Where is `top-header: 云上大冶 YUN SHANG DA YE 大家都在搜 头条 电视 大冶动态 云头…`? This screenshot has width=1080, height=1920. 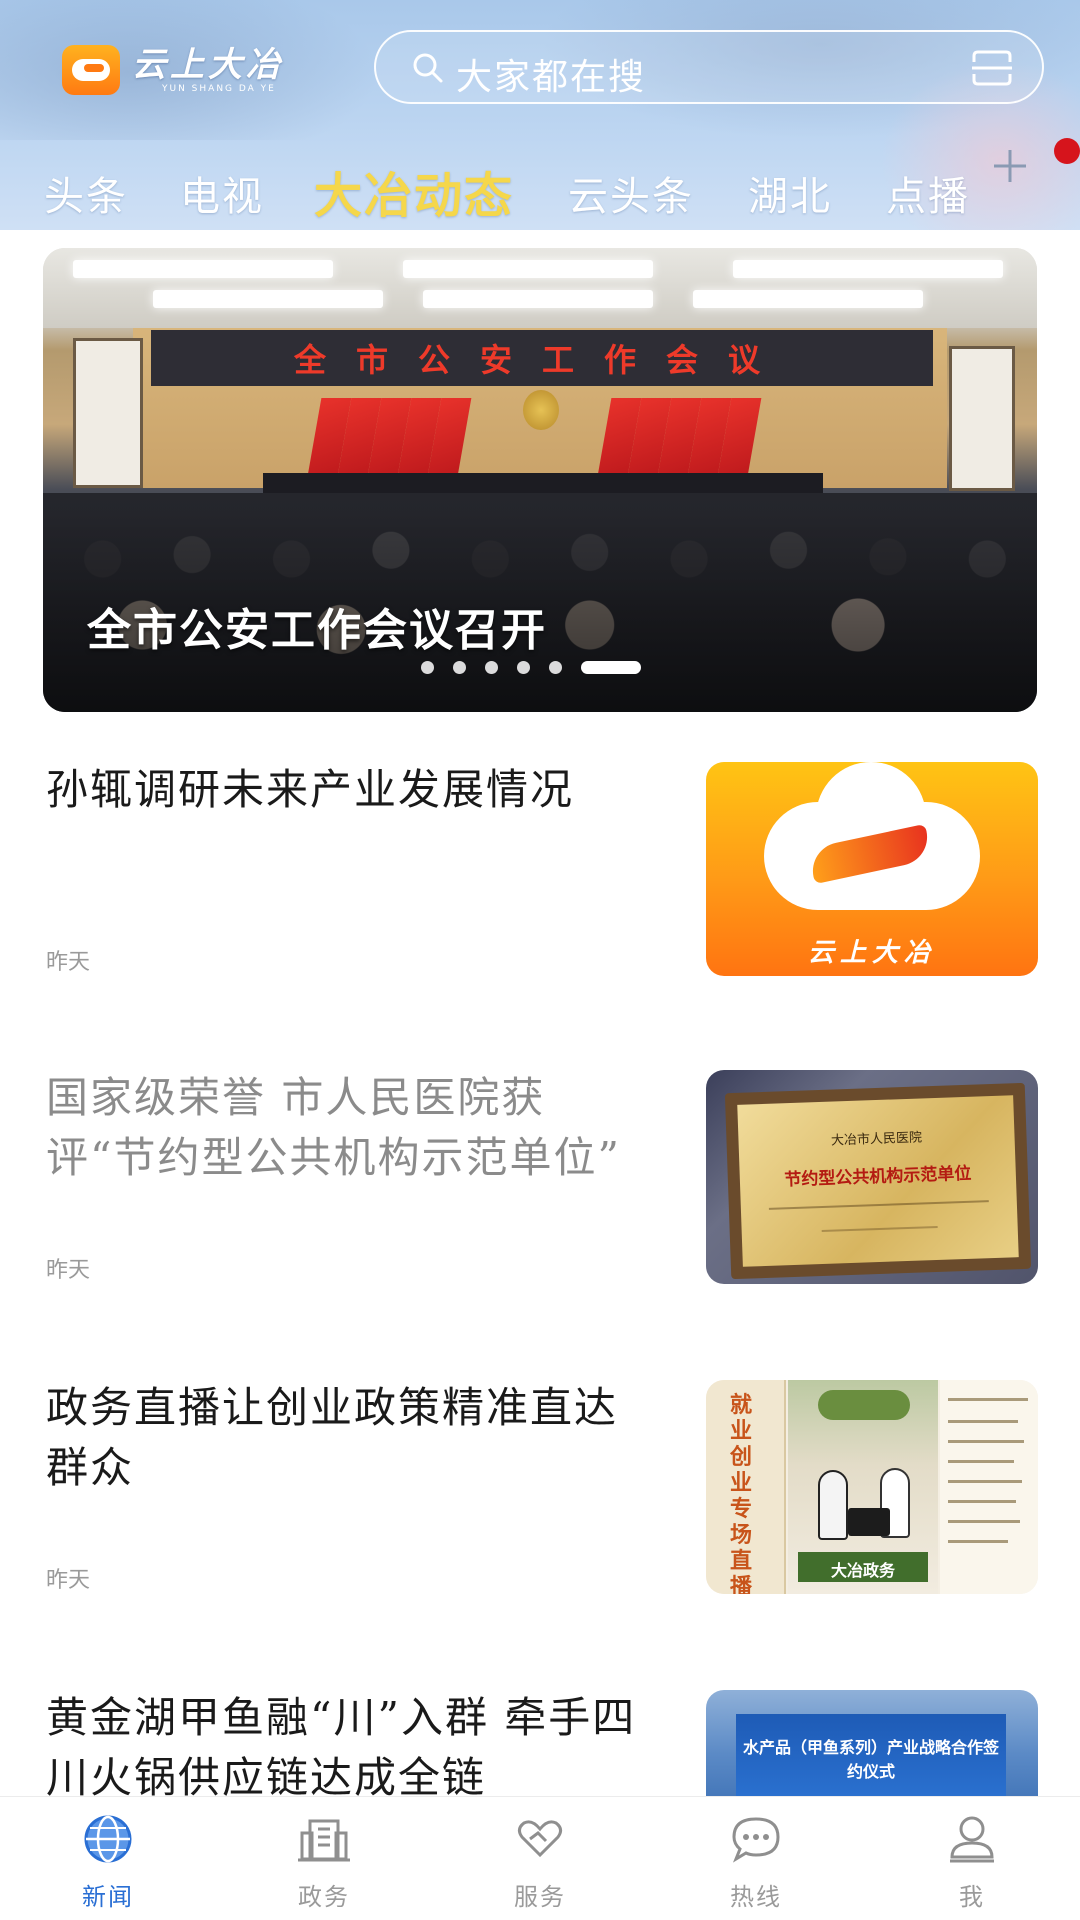
top-header: 云上大冶 YUN SHANG DA YE 大家都在搜 头条 电视 大冶动态 云头… is located at coordinates (540, 115).